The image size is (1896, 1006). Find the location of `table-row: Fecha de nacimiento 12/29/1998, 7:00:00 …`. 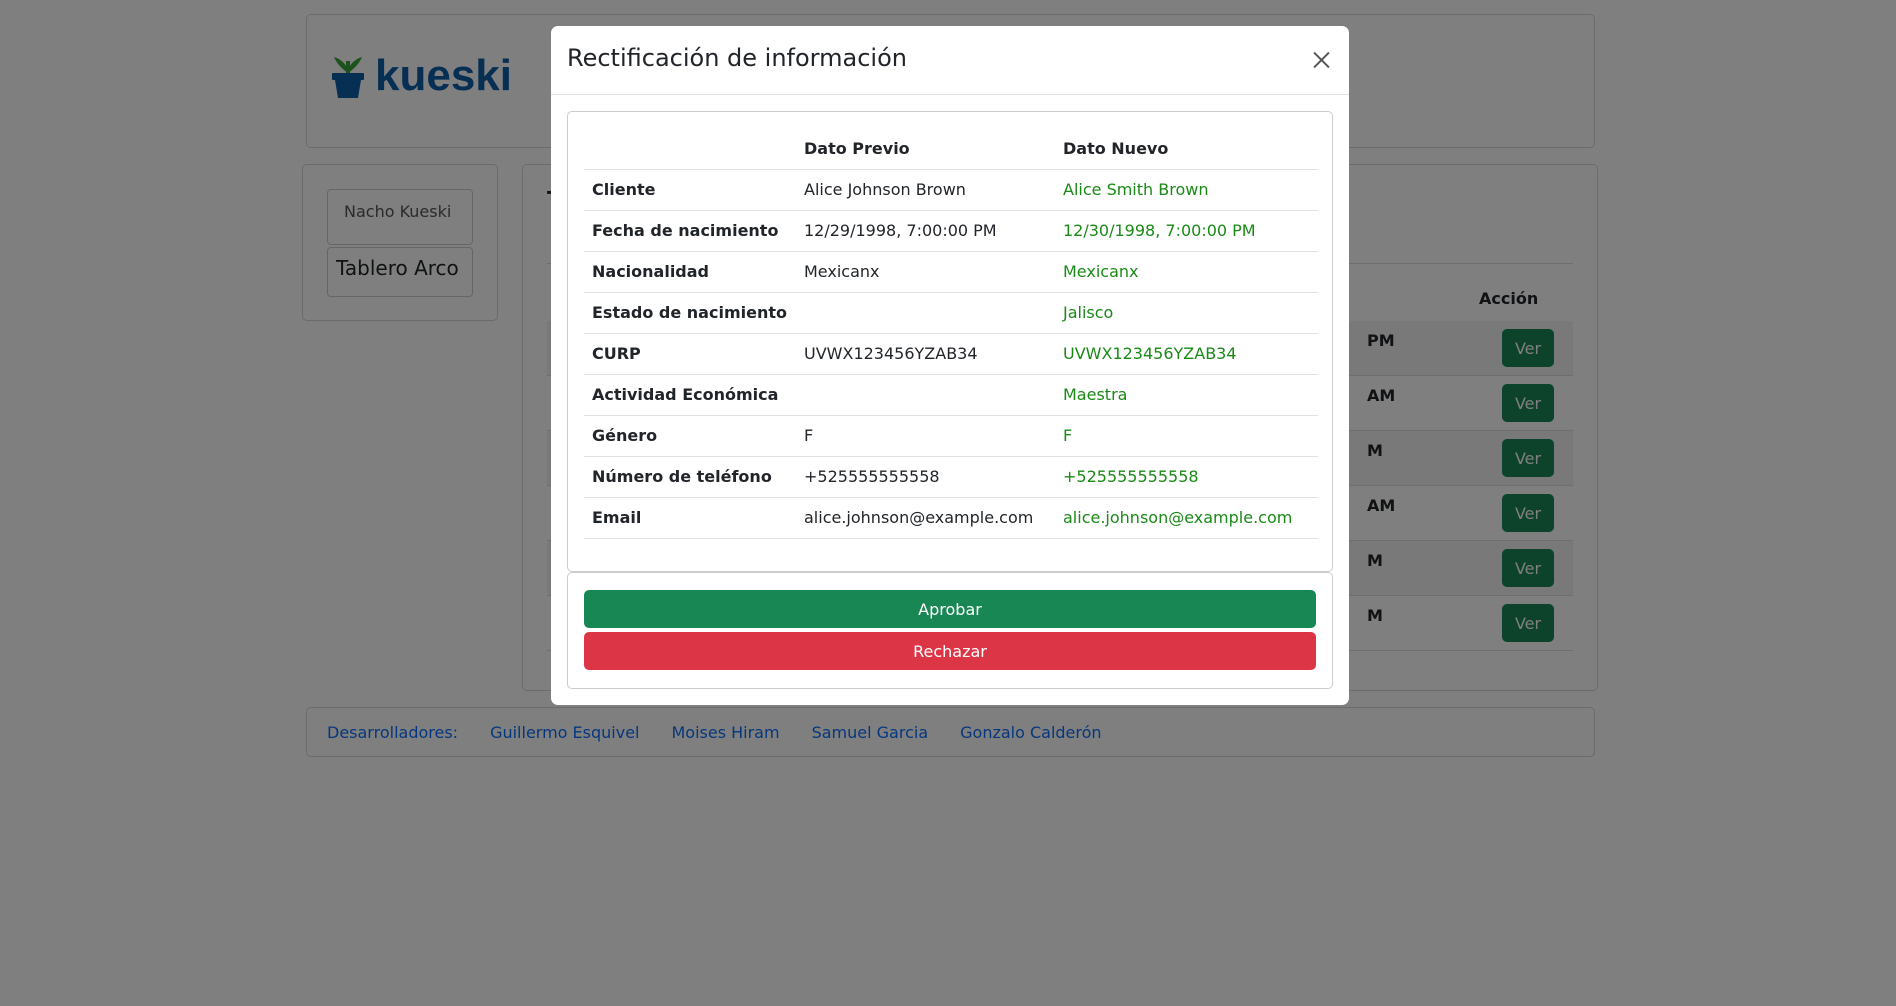

table-row: Fecha de nacimiento 12/29/1998, 7:00:00 … is located at coordinates (951, 231).